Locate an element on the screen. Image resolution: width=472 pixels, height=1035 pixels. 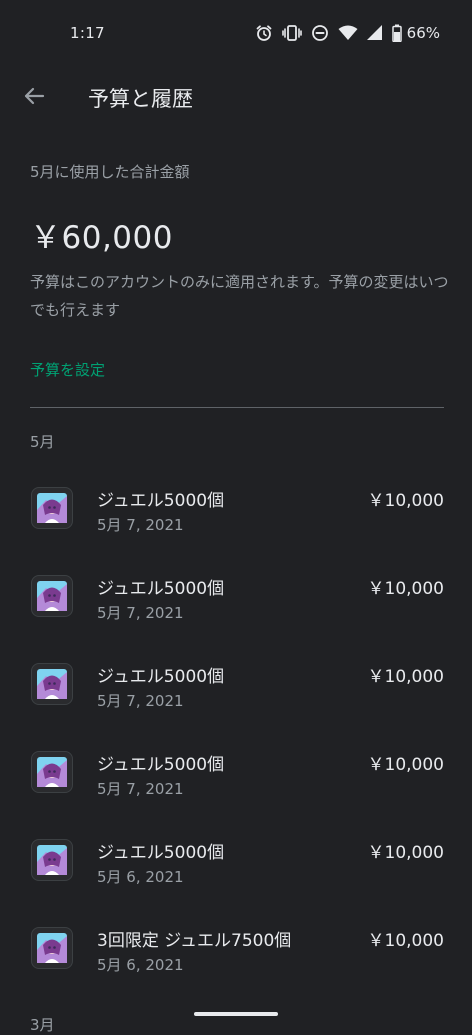
status-icons: 66% is located at coordinates (347, 33).